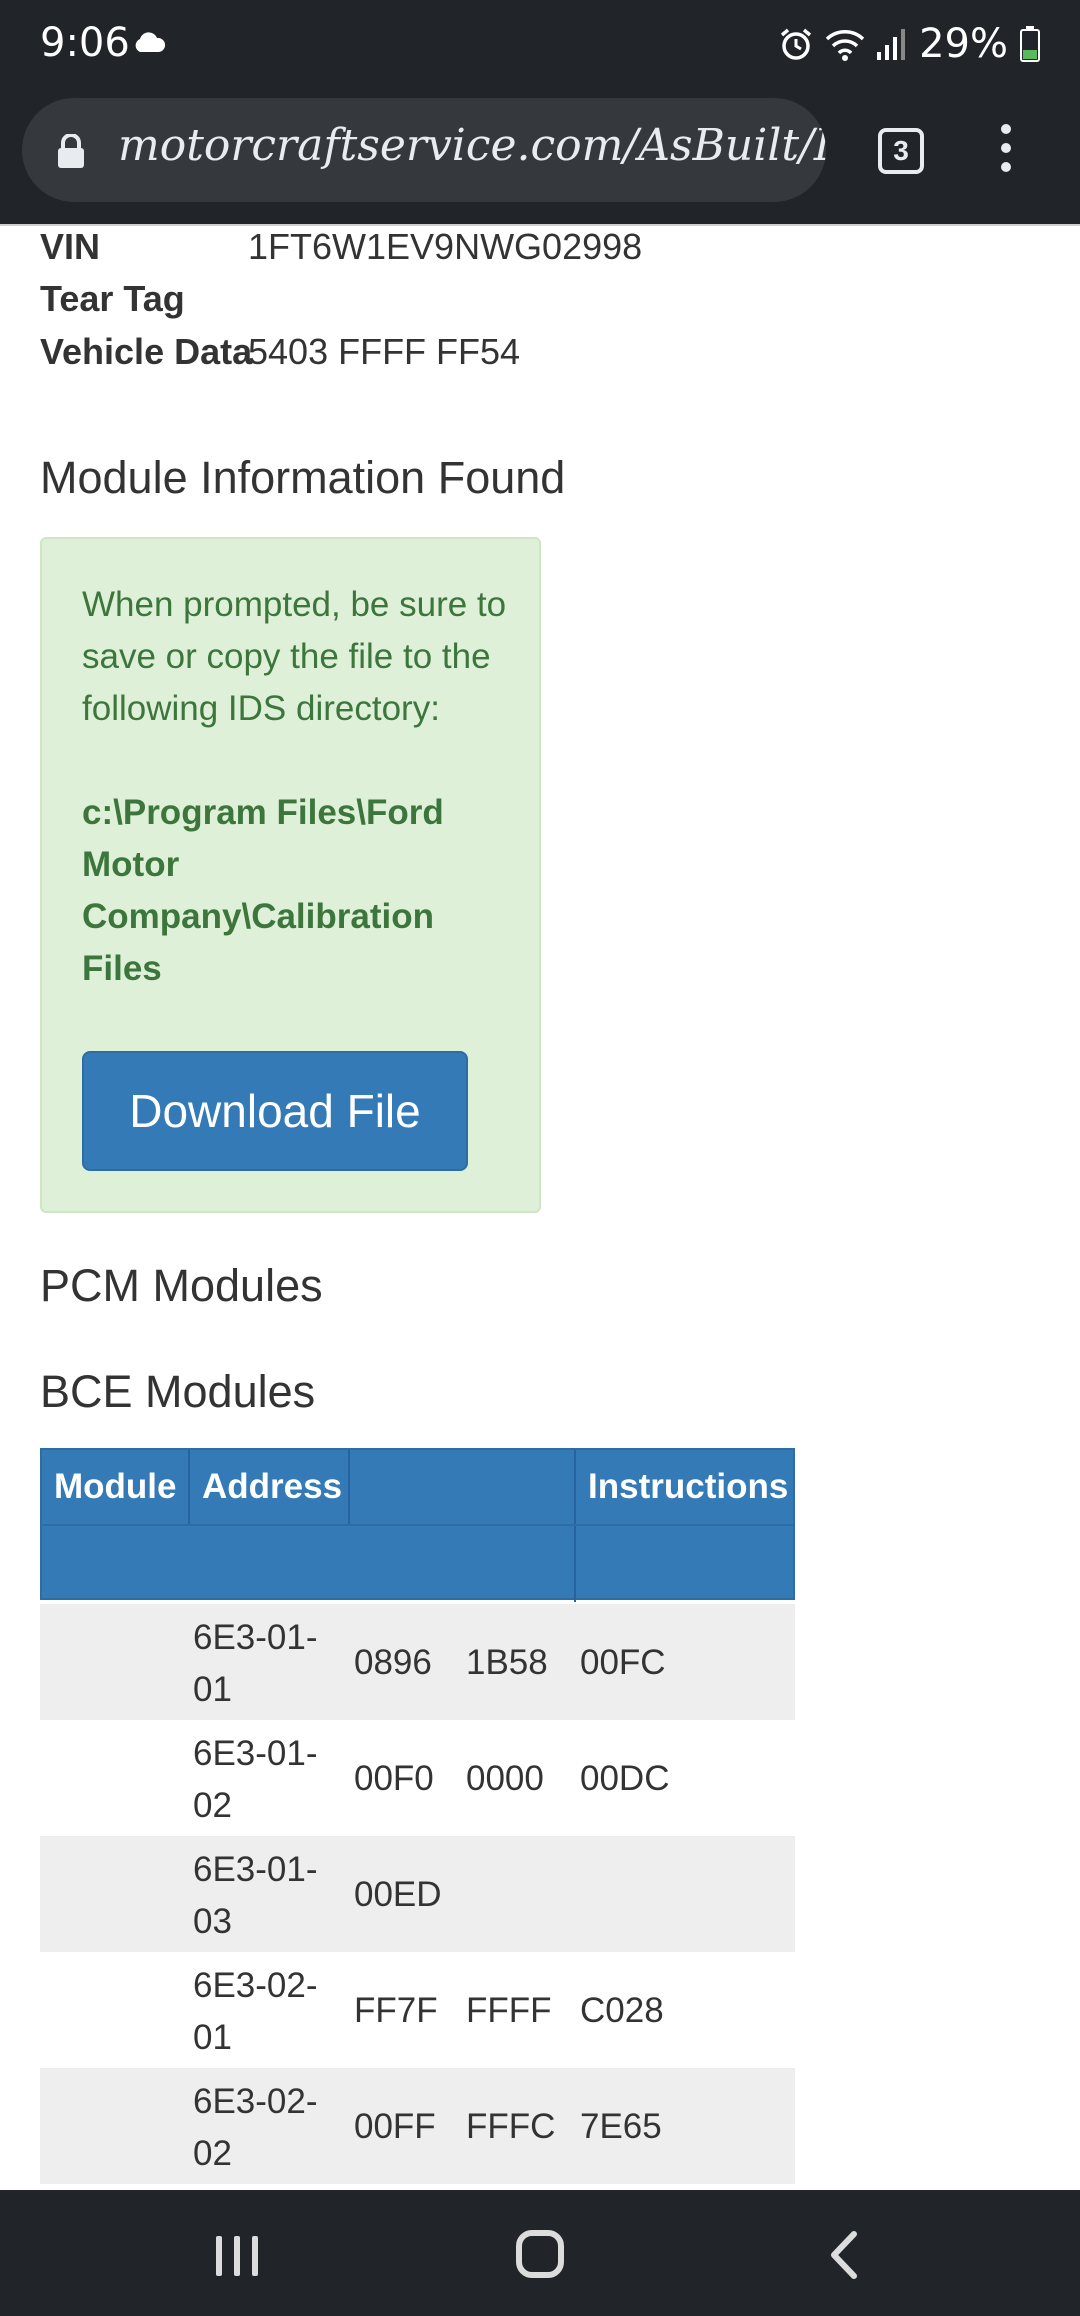 The height and width of the screenshot is (2316, 1080). Describe the element at coordinates (417, 1563) in the screenshot. I see `table-subheader` at that location.